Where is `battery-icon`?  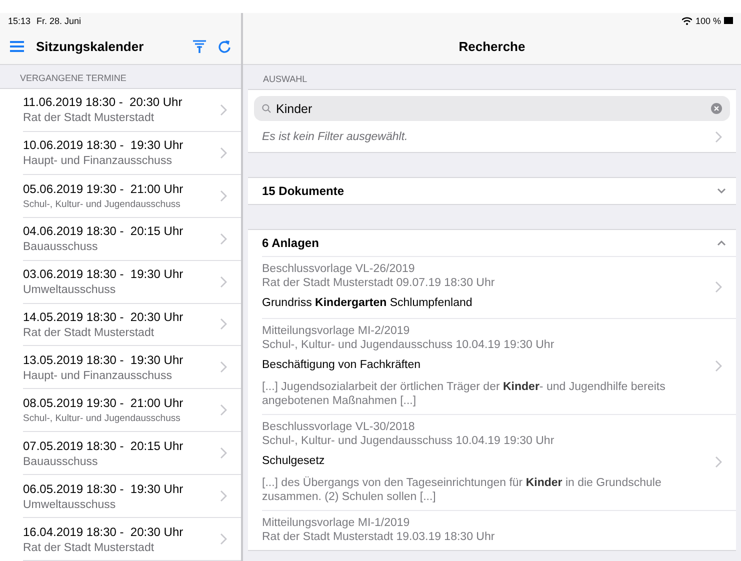 battery-icon is located at coordinates (728, 20).